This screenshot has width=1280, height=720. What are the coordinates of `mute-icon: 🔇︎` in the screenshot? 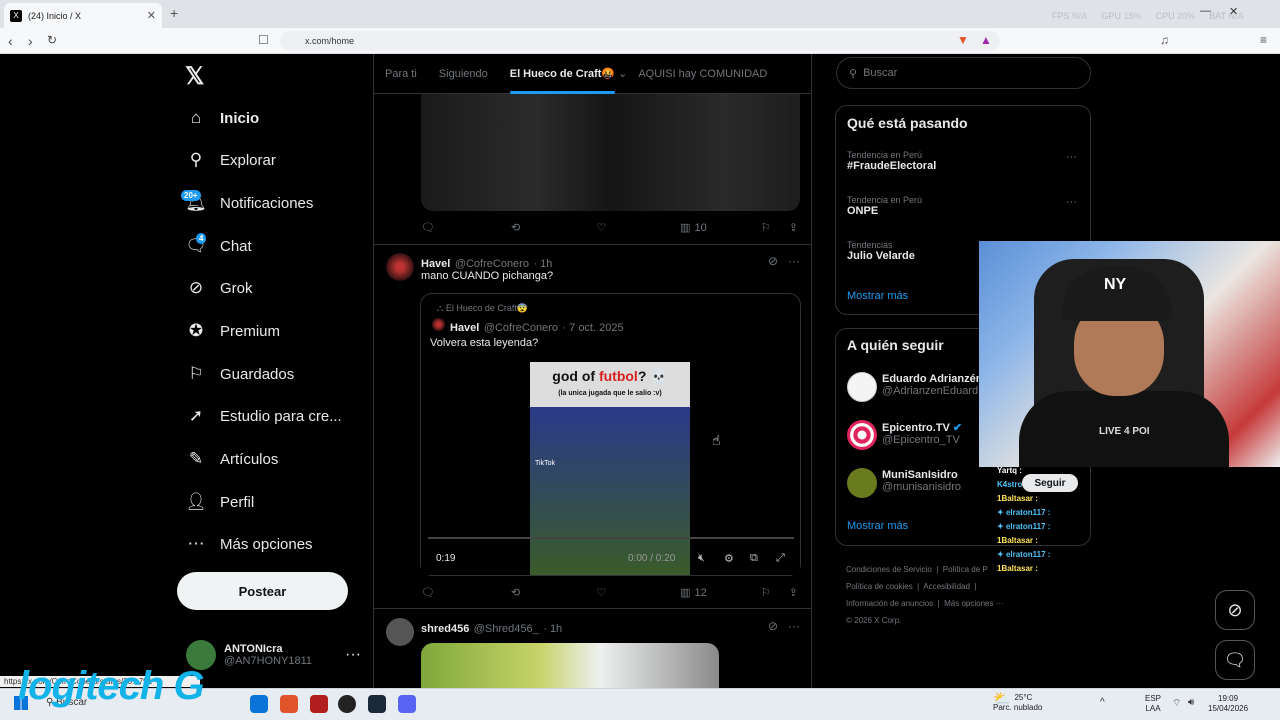 It's located at (701, 558).